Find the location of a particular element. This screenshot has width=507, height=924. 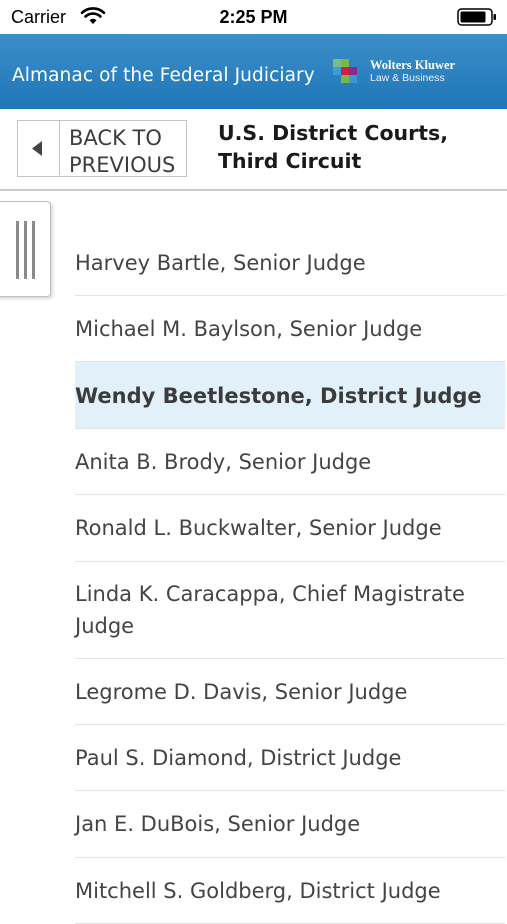

judge-list-item: Anita B. Brody, Senior Judge is located at coordinates (290, 462).